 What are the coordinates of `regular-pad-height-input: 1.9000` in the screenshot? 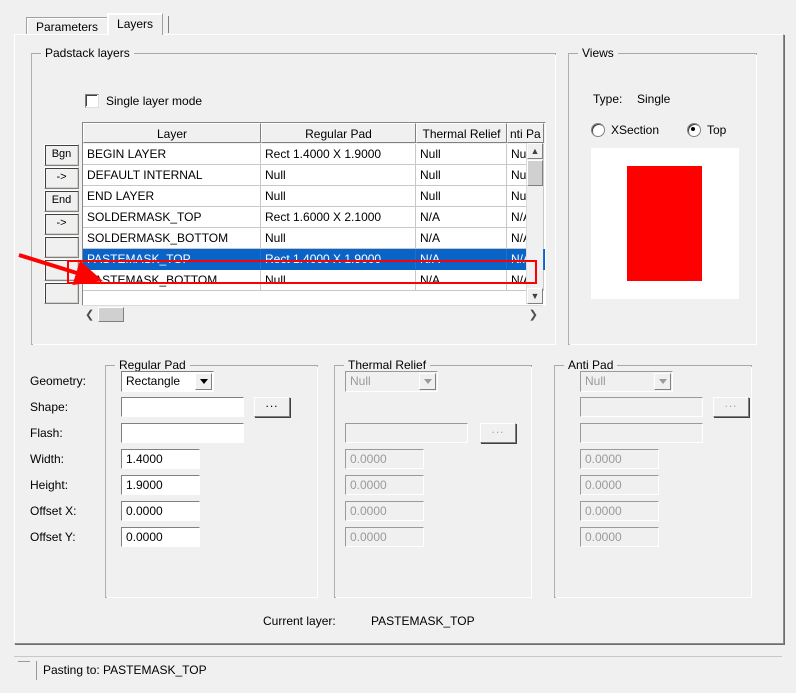 It's located at (160, 485).